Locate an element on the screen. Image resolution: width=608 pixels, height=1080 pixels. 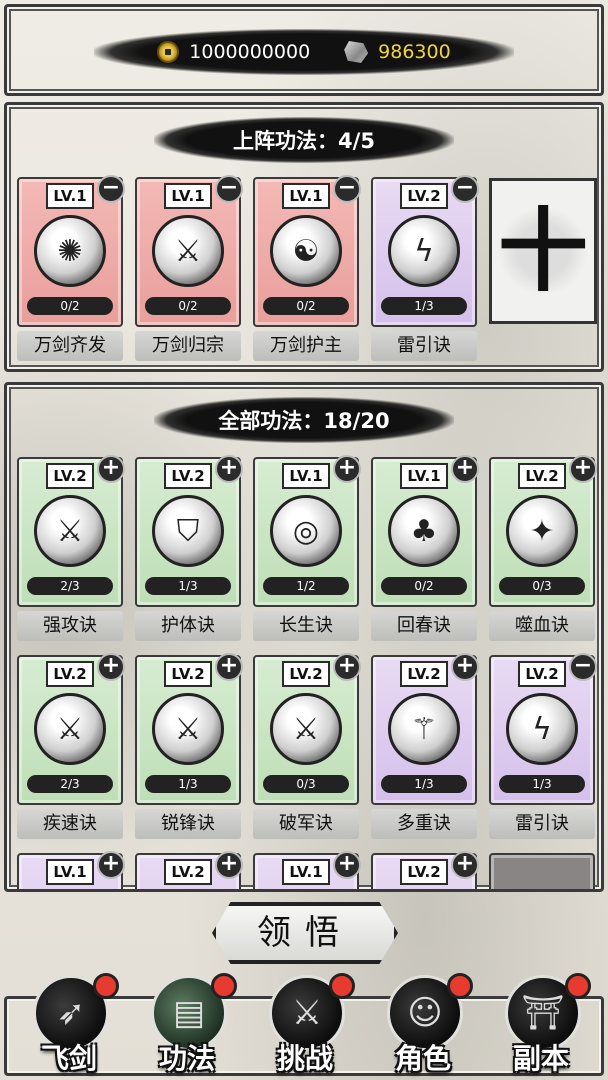
spirit-stone-icon is located at coordinates (356, 52).